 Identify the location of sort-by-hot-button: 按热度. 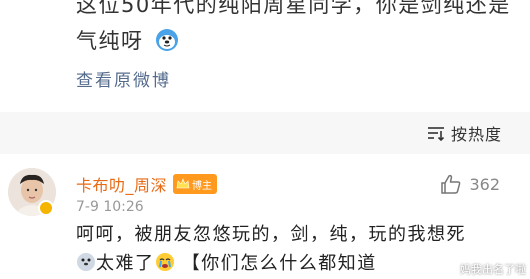
(464, 133).